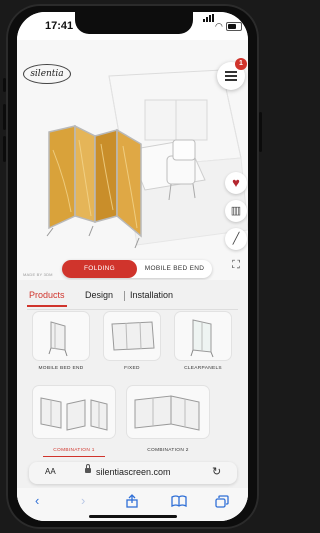 The width and height of the screenshot is (320, 533). I want to click on url-text: silentiascreen.com, so click(133, 472).